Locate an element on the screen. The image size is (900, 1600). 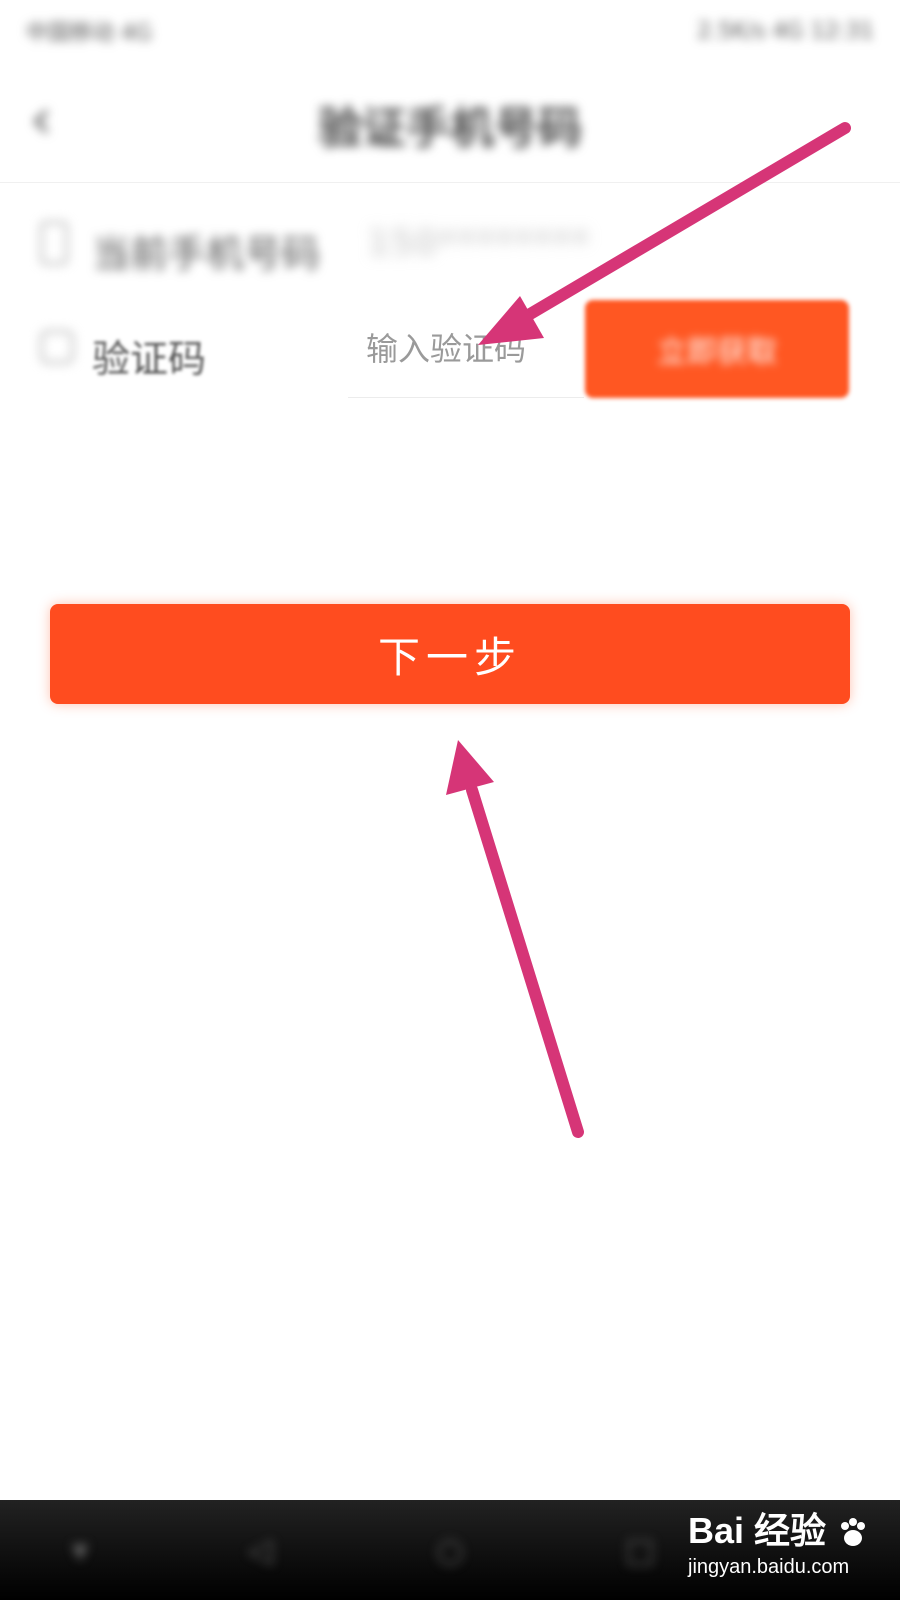
watermark-logo: Bai 经验 is located at coordinates (793, 1528).